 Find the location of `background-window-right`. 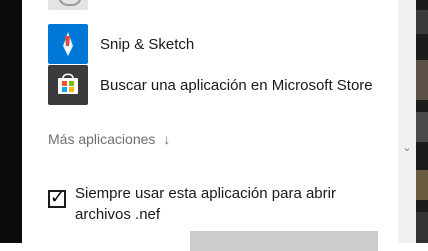

background-window-right is located at coordinates (422, 121).